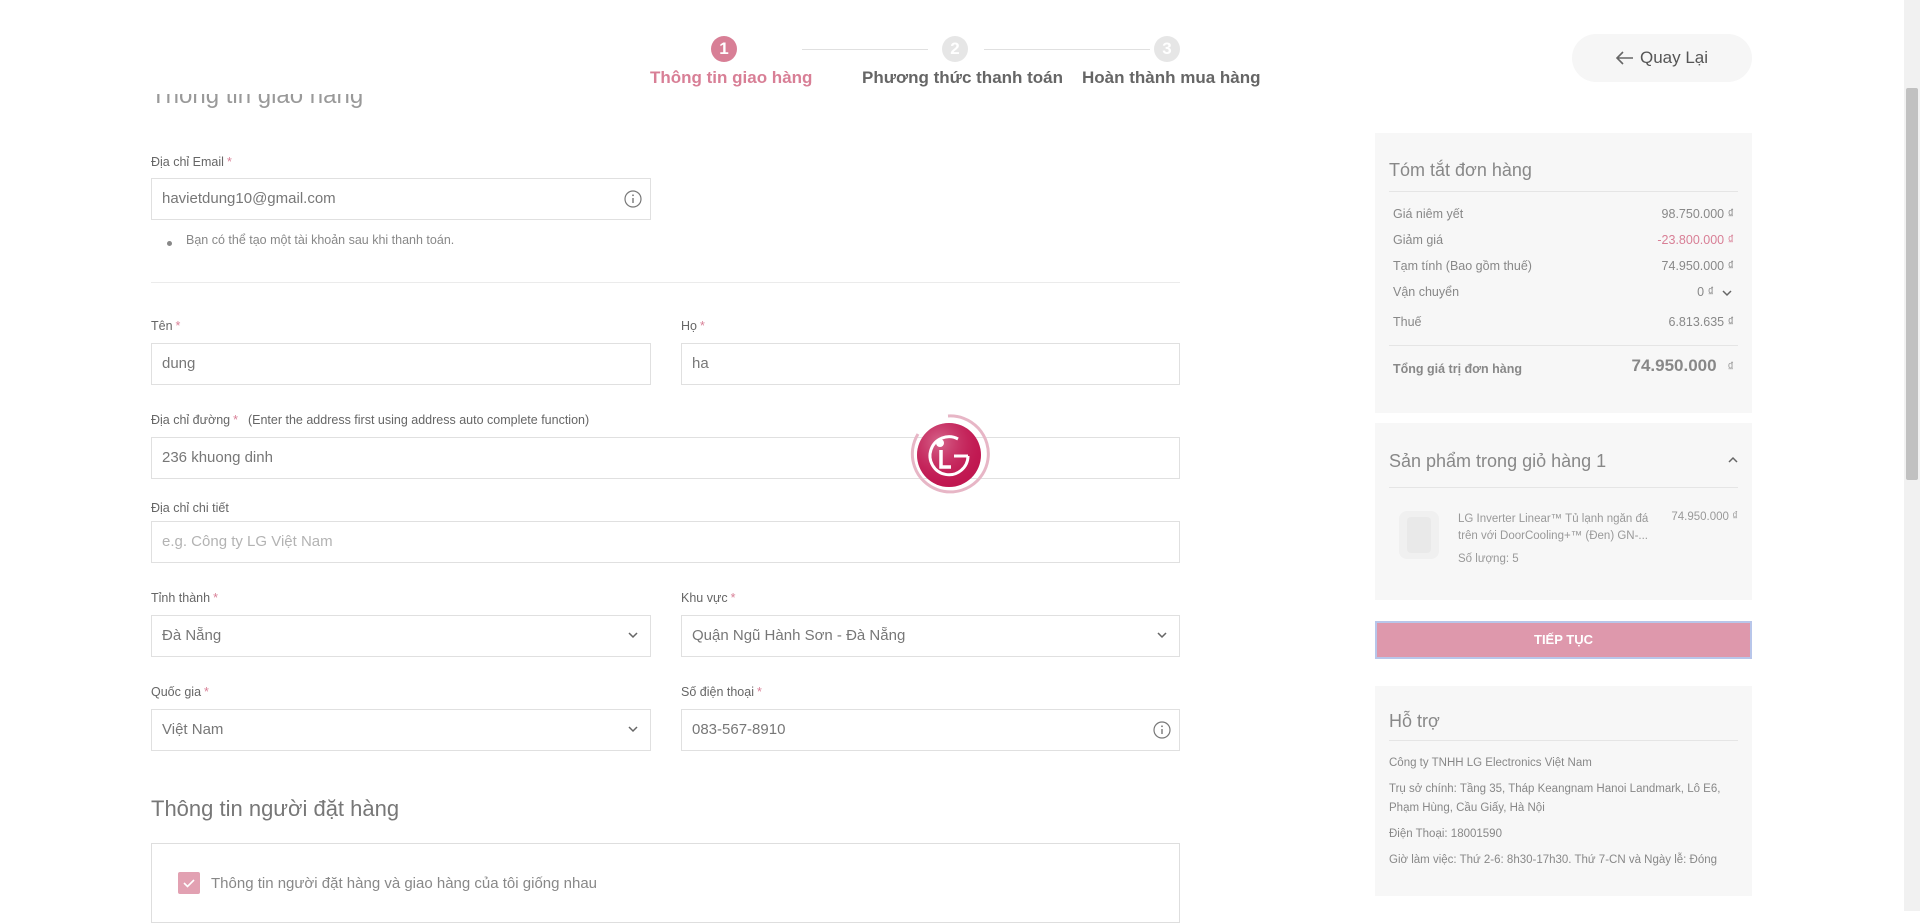 Image resolution: width=1920 pixels, height=923 pixels. I want to click on step-label: Hoàn thành mua hàng, so click(1171, 77).